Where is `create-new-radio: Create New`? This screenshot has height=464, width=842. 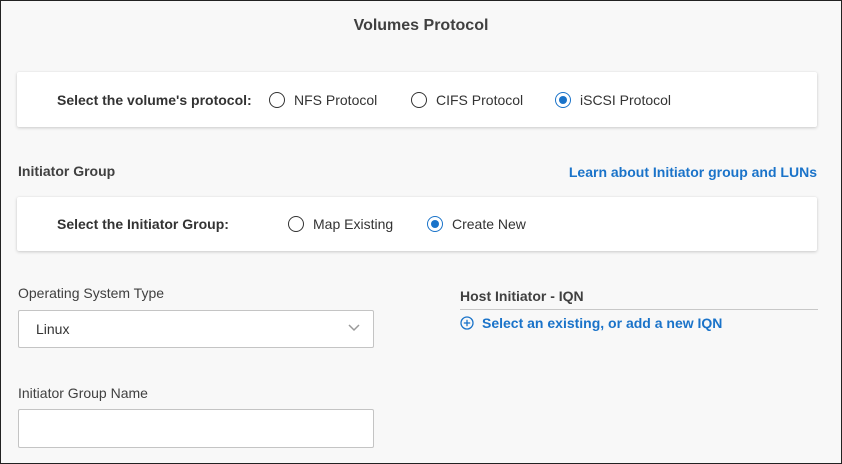
create-new-radio: Create New is located at coordinates (476, 224).